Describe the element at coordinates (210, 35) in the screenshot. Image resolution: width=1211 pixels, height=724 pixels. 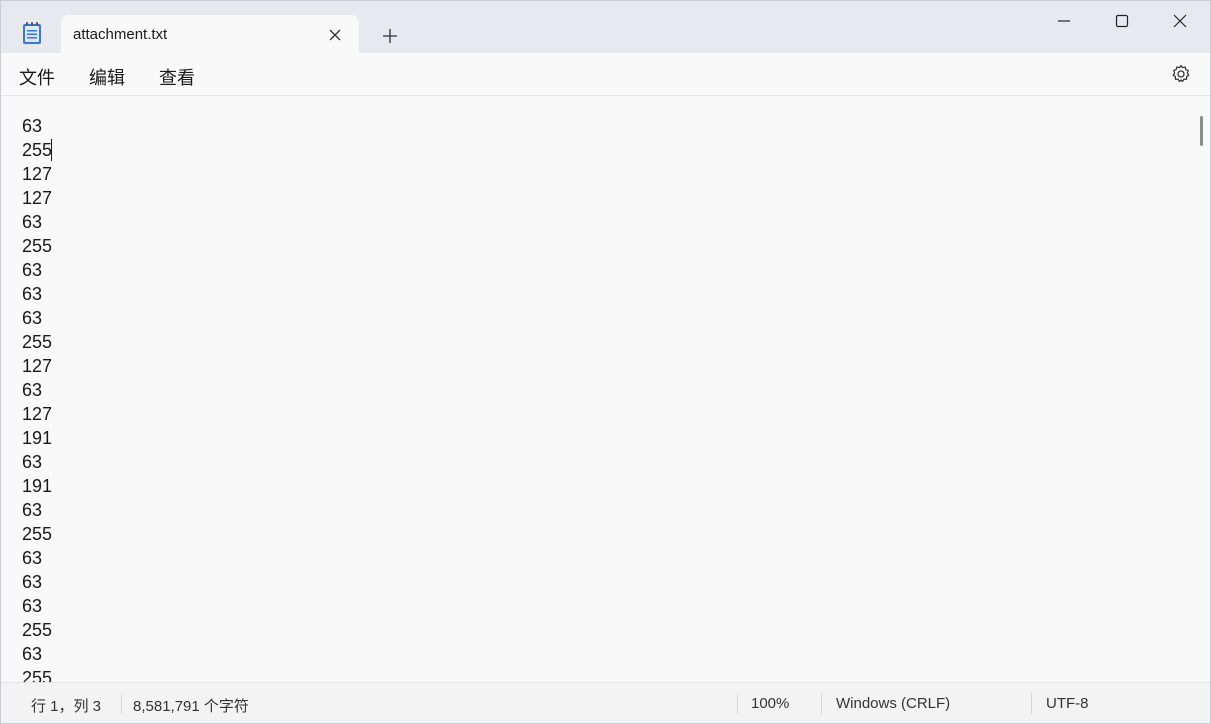
I see `tab-attachment: attachment.txt` at that location.